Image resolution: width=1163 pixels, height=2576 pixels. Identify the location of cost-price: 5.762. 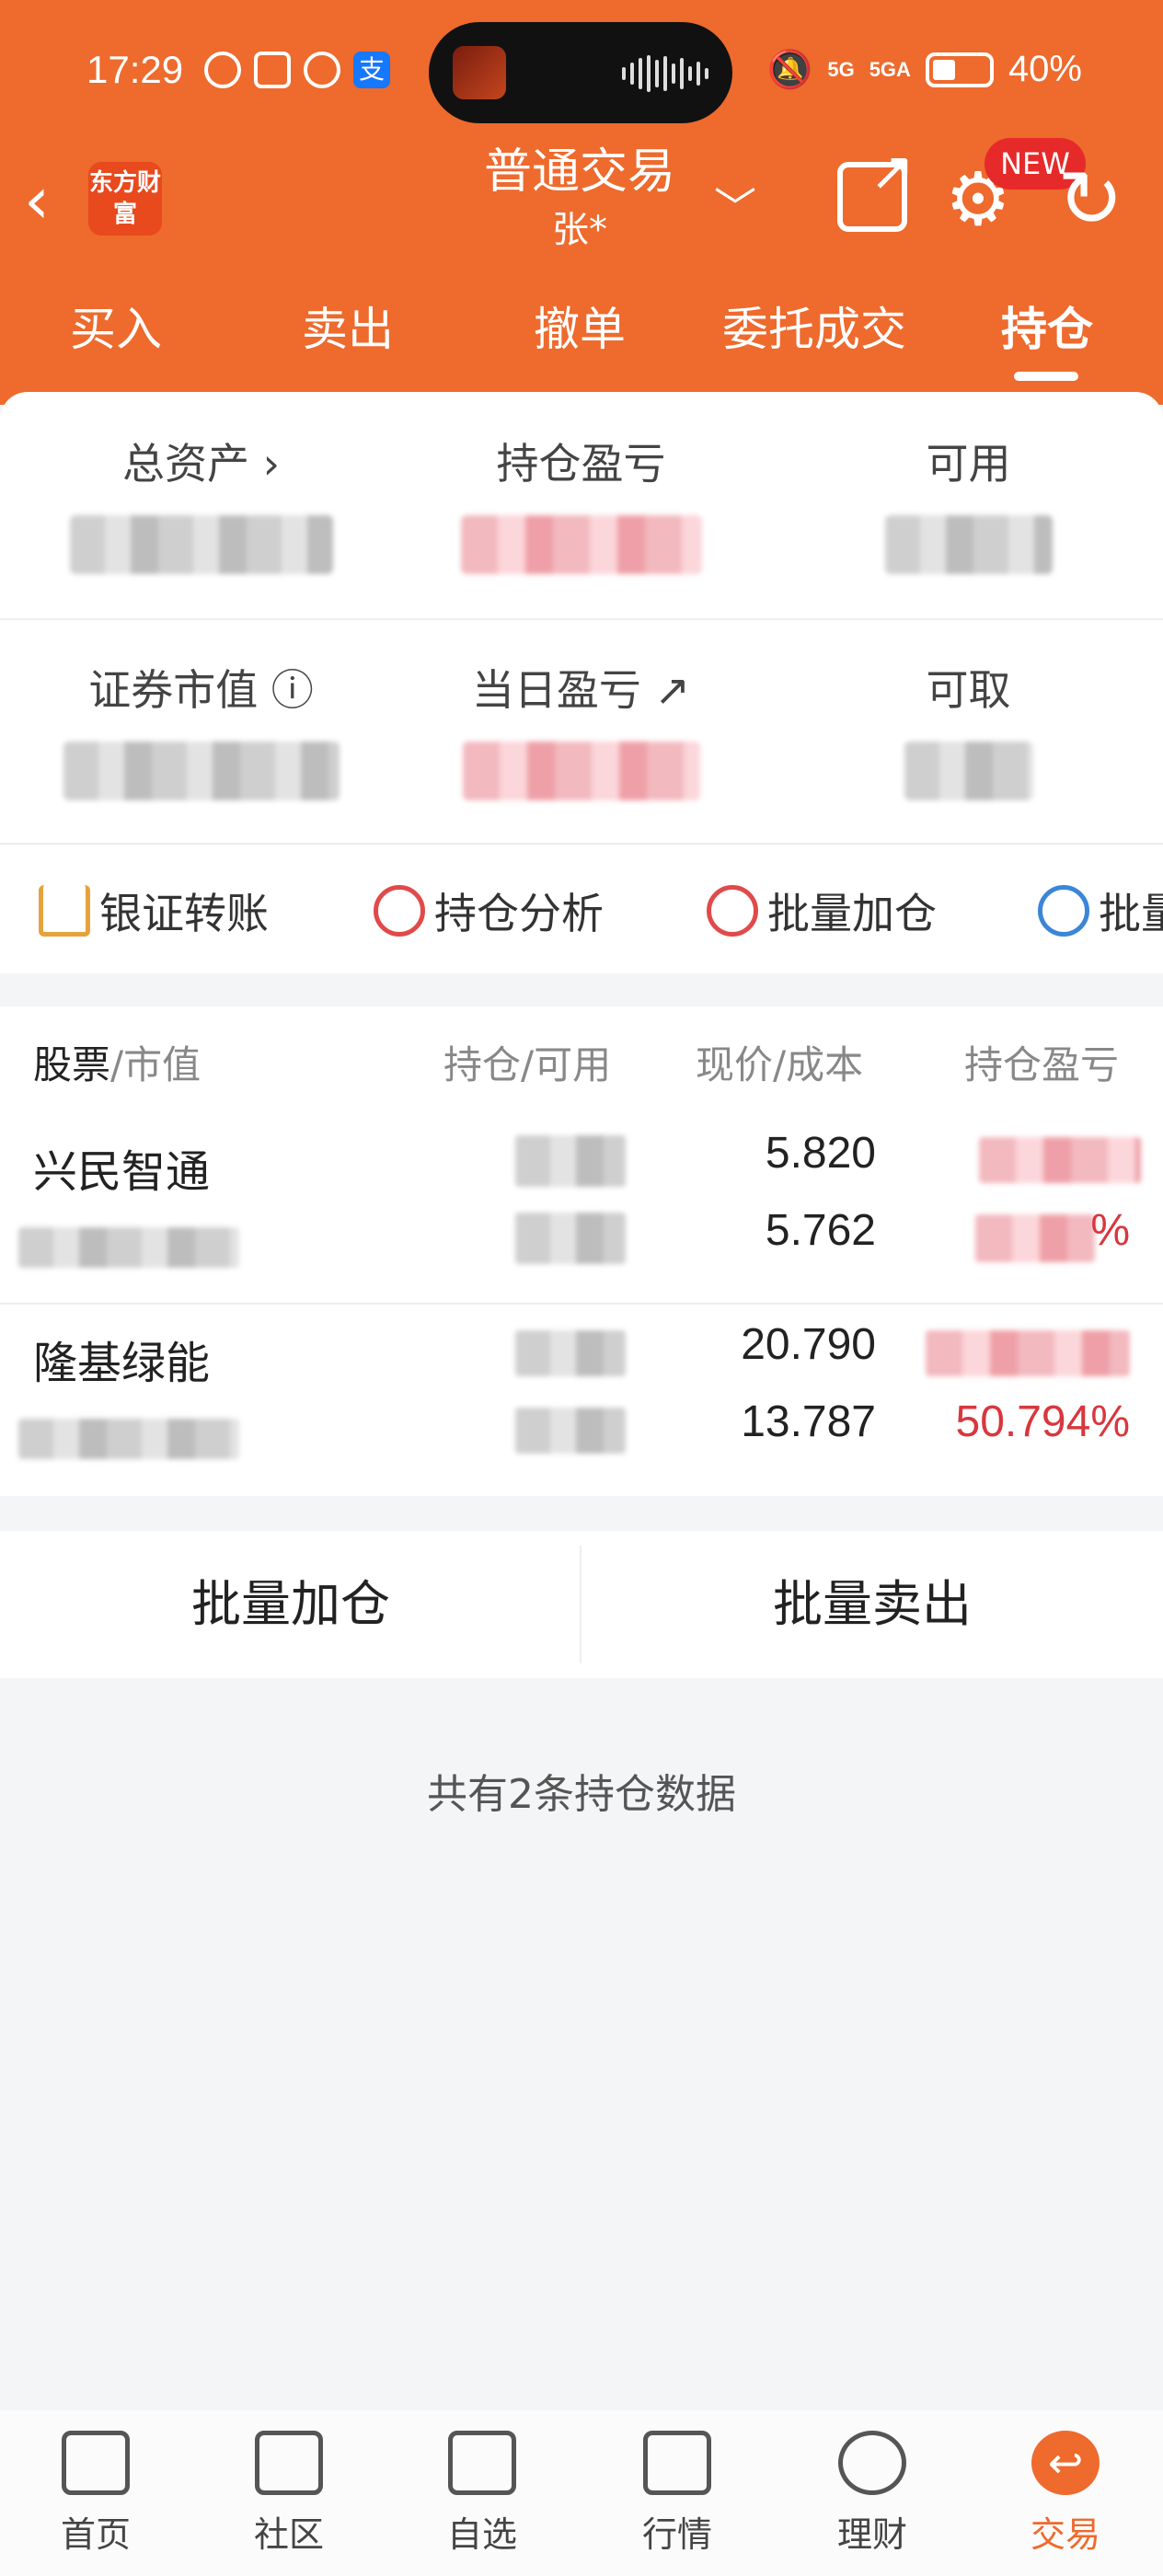
(821, 1230).